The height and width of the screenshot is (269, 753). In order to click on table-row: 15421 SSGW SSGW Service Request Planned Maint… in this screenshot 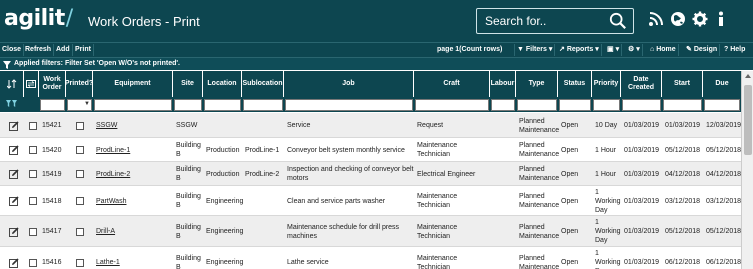, I will do `click(370, 125)`.